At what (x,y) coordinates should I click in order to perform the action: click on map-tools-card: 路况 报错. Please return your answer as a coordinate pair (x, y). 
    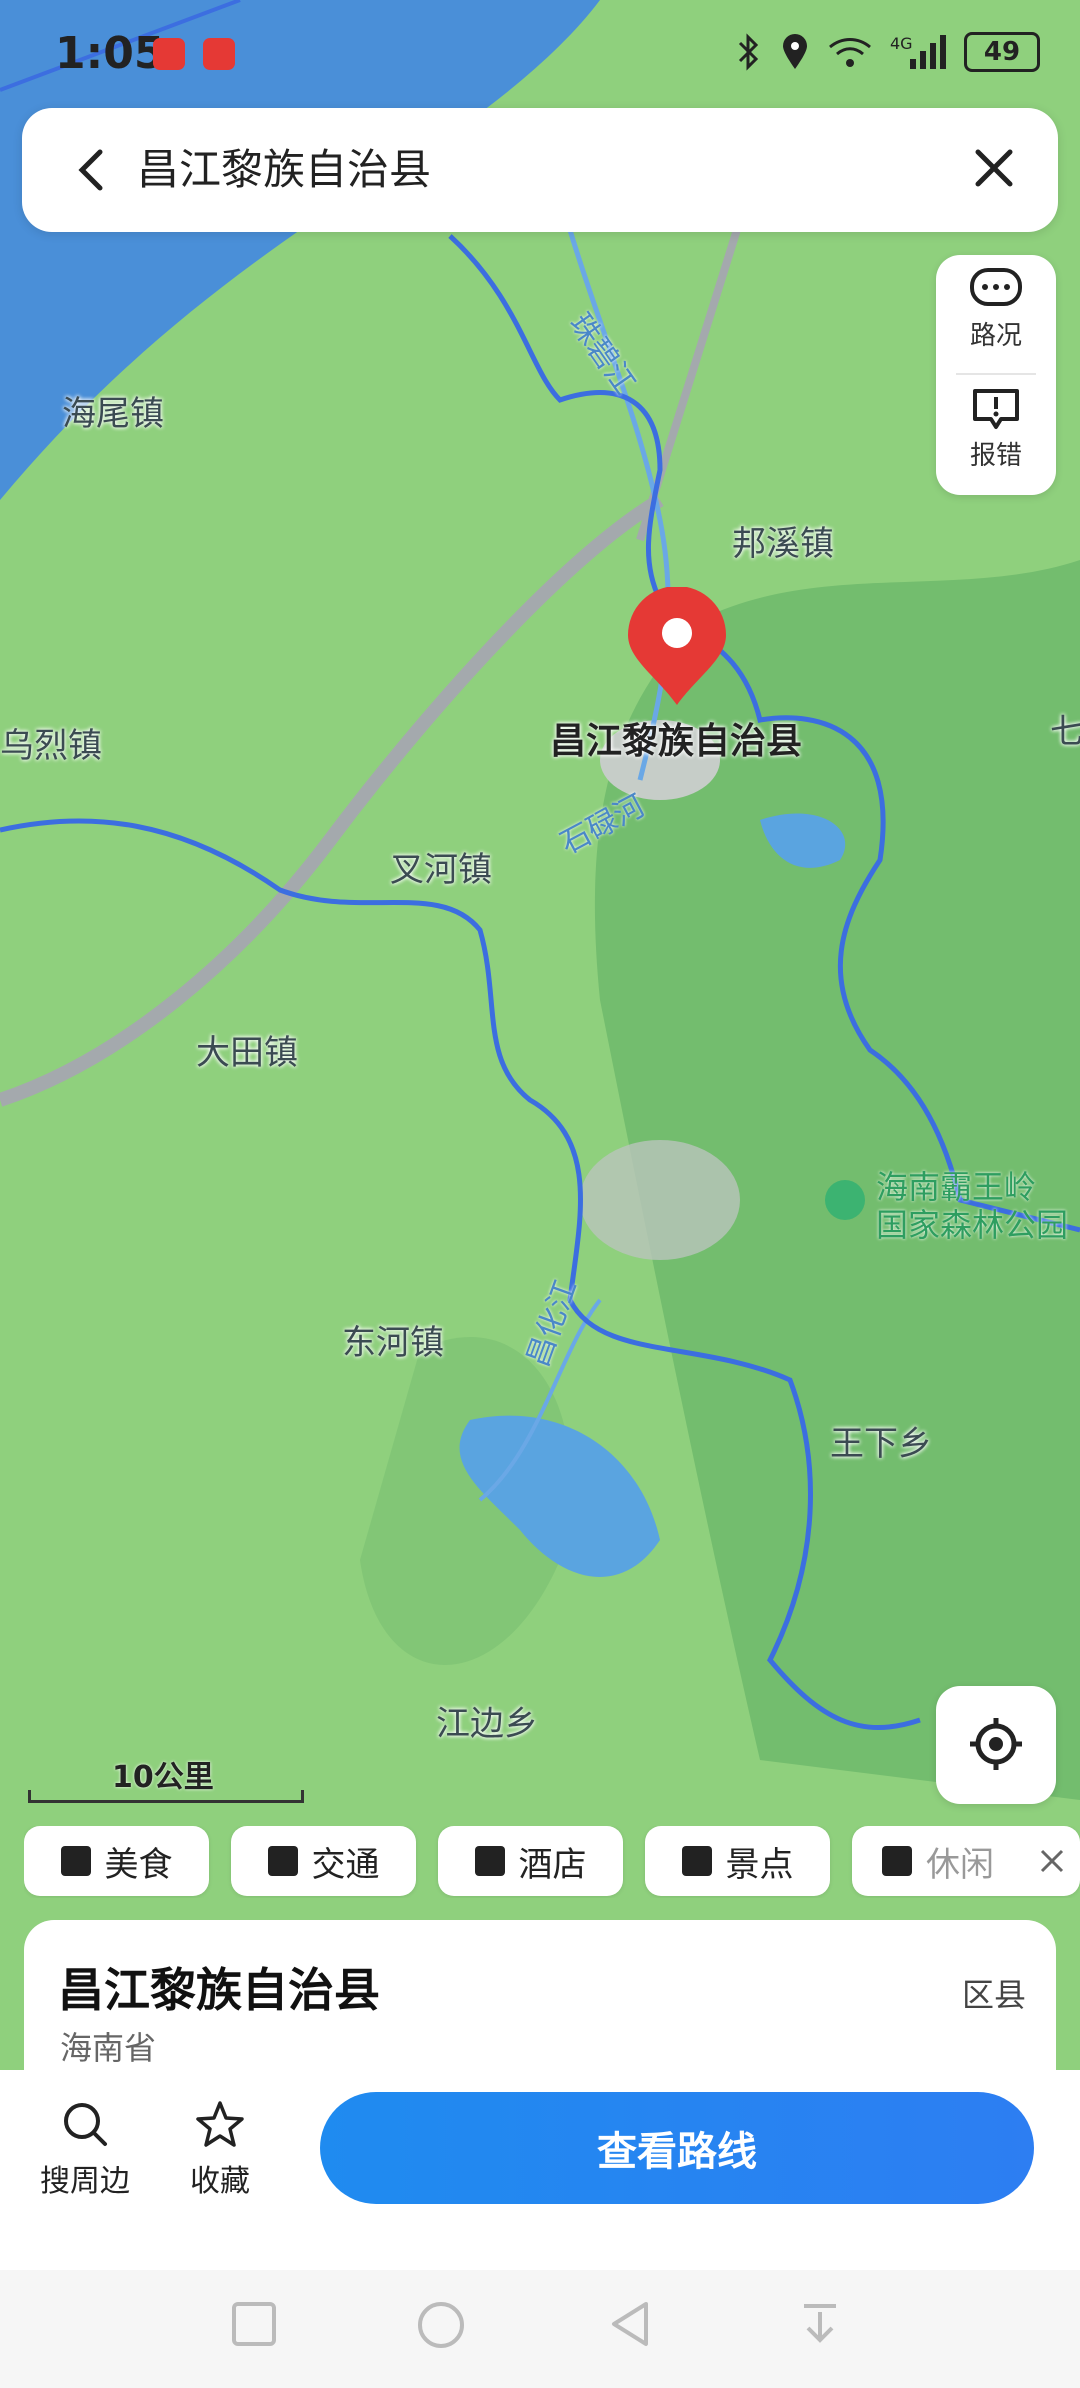
    Looking at the image, I should click on (996, 375).